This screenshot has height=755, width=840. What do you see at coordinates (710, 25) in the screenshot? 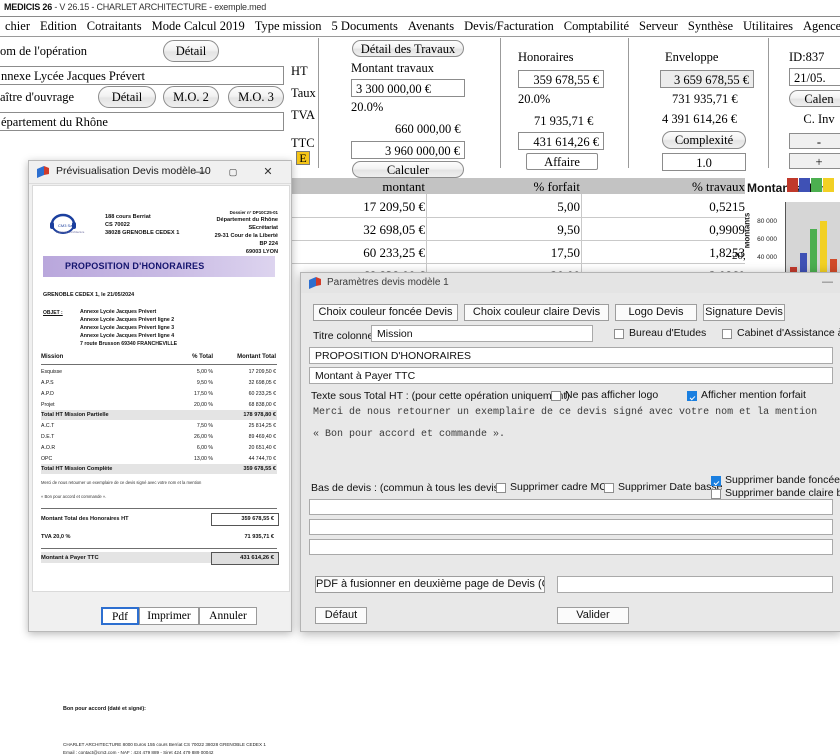
I see `menu-item-synthese: Synthèse` at bounding box center [710, 25].